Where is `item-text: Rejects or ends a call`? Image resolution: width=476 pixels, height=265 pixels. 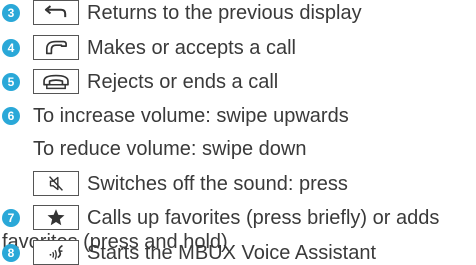 item-text: Rejects or ends a call is located at coordinates (183, 82).